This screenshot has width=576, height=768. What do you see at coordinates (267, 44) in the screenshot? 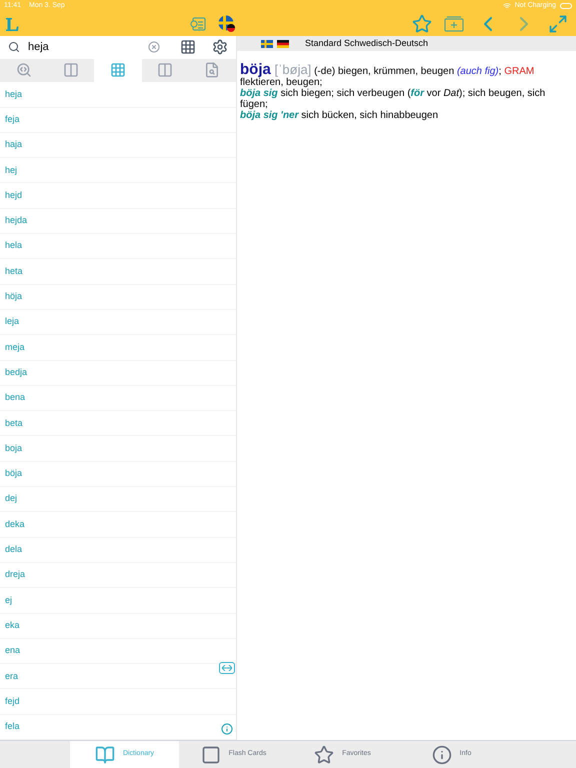
I see `swedish-flag-icon` at bounding box center [267, 44].